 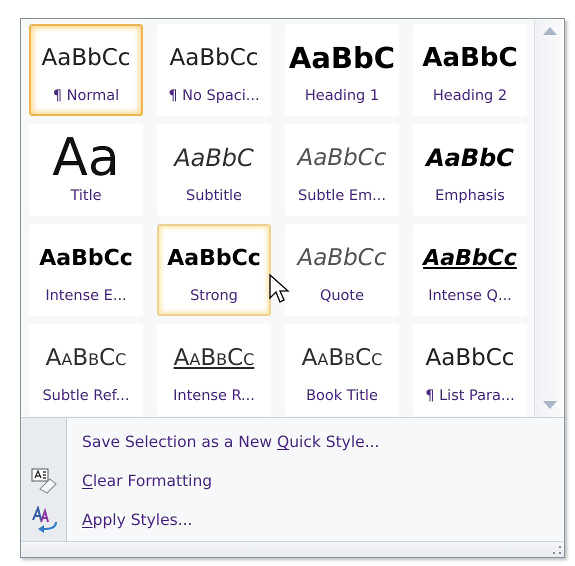 What do you see at coordinates (549, 405) in the screenshot?
I see `scroll-down-icon` at bounding box center [549, 405].